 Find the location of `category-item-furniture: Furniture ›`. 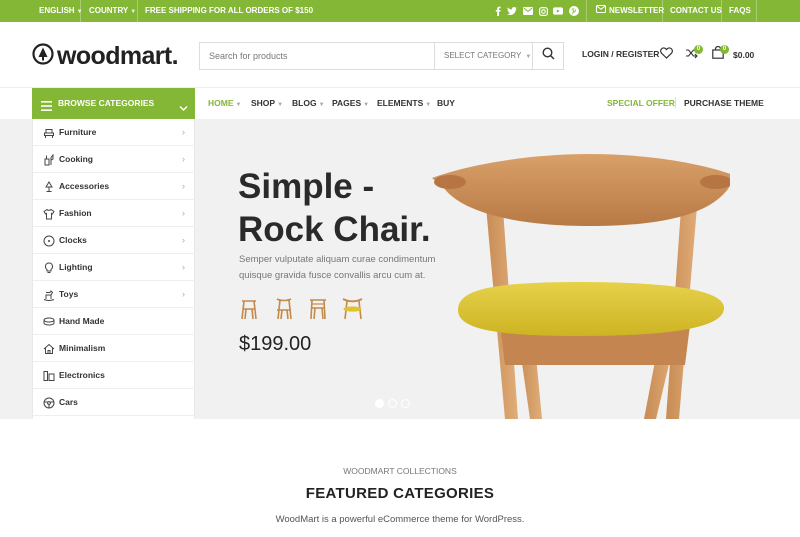

category-item-furniture: Furniture › is located at coordinates (114, 132).